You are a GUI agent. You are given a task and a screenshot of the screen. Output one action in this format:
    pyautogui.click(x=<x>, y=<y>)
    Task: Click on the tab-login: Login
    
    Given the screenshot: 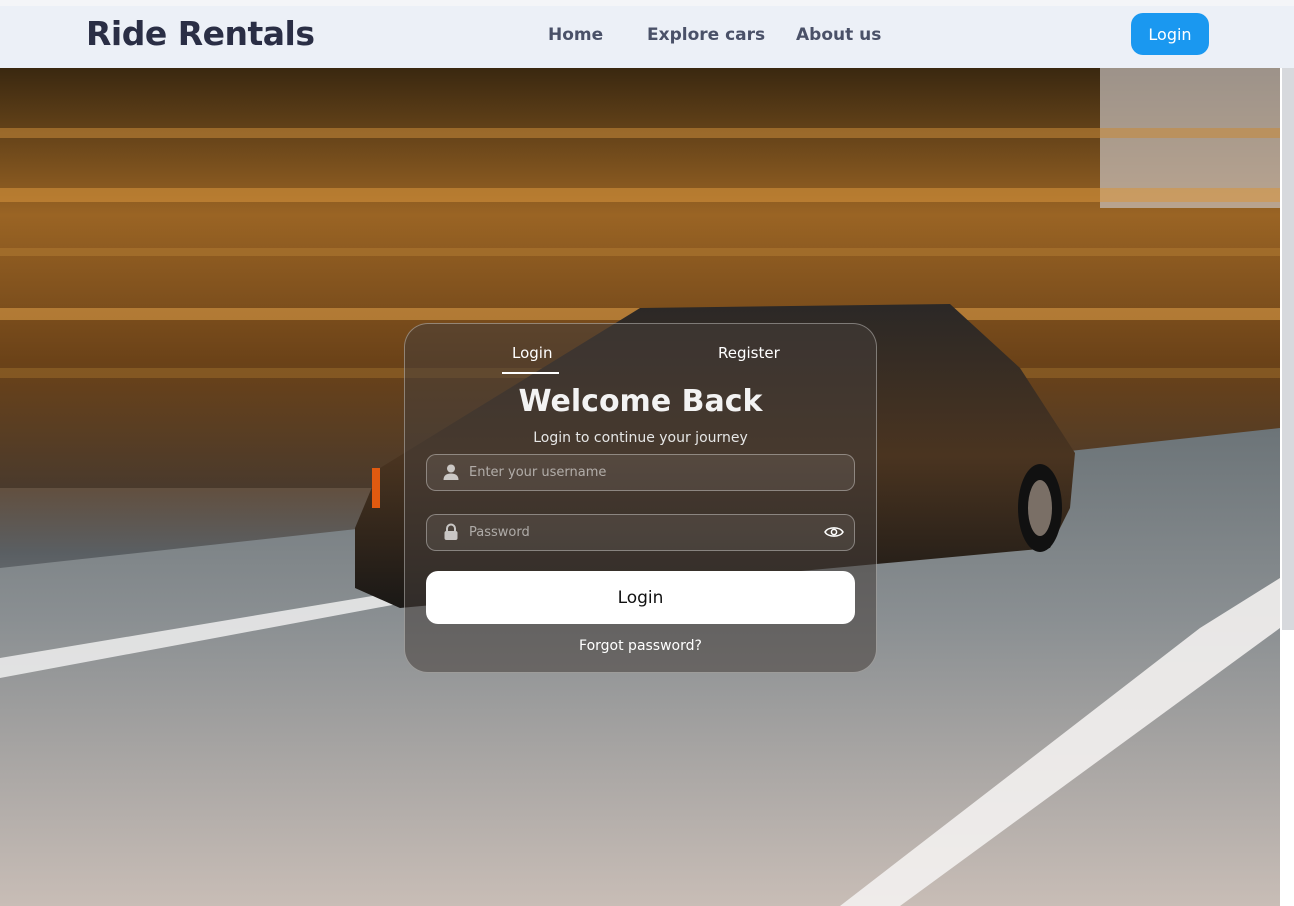 What is the action you would take?
    pyautogui.click(x=532, y=353)
    